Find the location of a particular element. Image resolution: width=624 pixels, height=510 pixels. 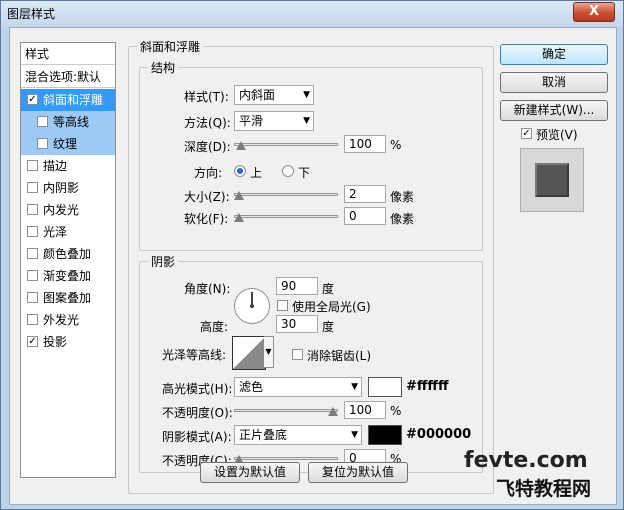

style-item-label: 外发光 is located at coordinates (61, 320).